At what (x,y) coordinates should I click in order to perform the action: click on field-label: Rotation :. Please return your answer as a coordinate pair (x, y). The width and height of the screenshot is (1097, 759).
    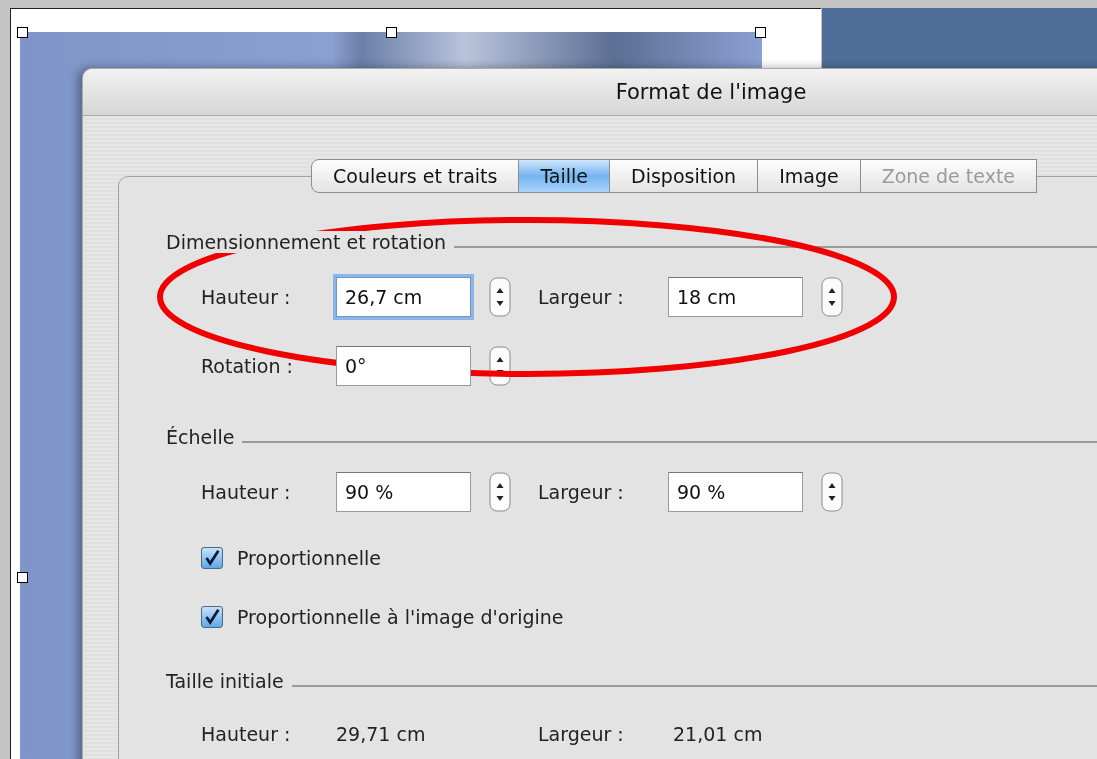
    Looking at the image, I should click on (247, 366).